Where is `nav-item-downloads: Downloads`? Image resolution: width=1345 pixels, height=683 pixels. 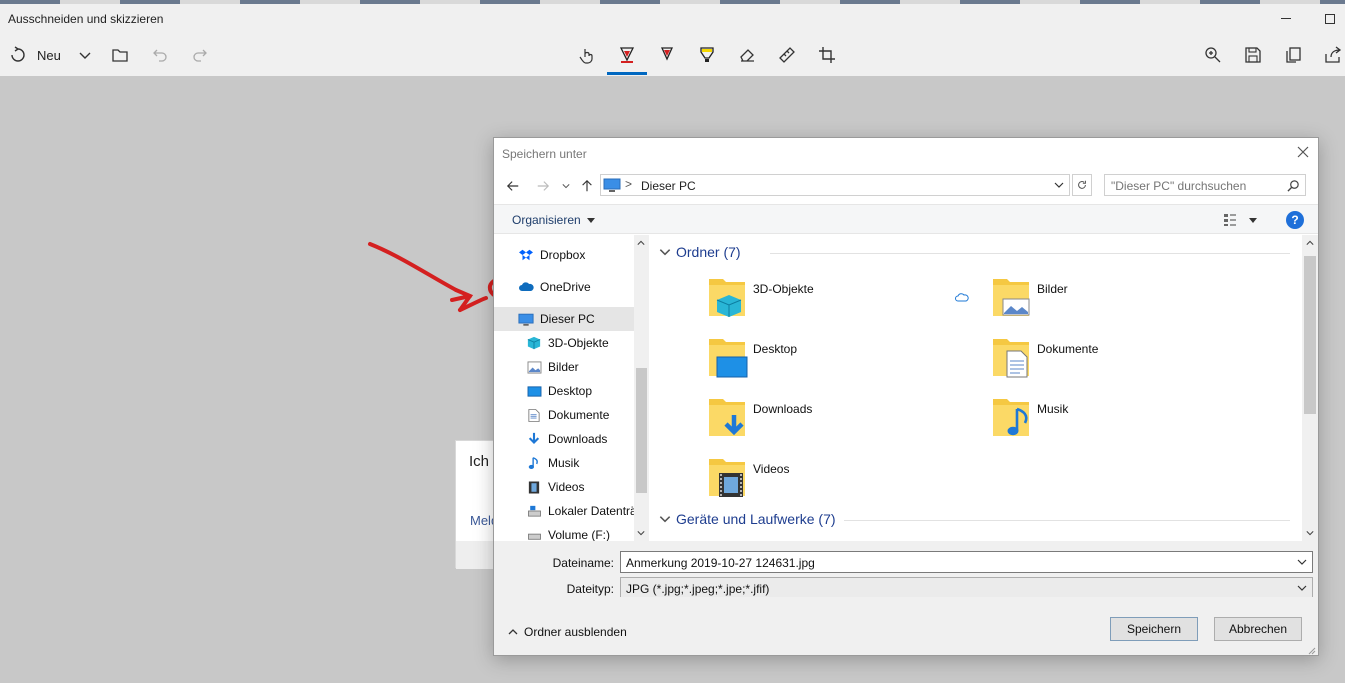 nav-item-downloads: Downloads is located at coordinates (564, 439).